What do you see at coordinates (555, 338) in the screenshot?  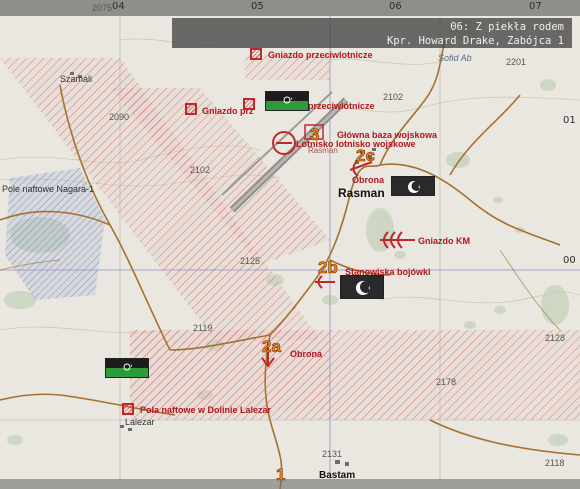 I see `elevation-label: 2128` at bounding box center [555, 338].